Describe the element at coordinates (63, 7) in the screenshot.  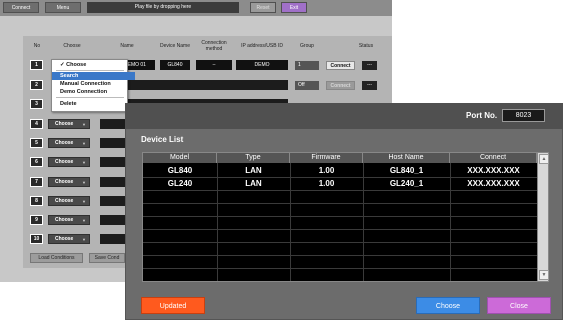
I see `menu-button: Menu` at that location.